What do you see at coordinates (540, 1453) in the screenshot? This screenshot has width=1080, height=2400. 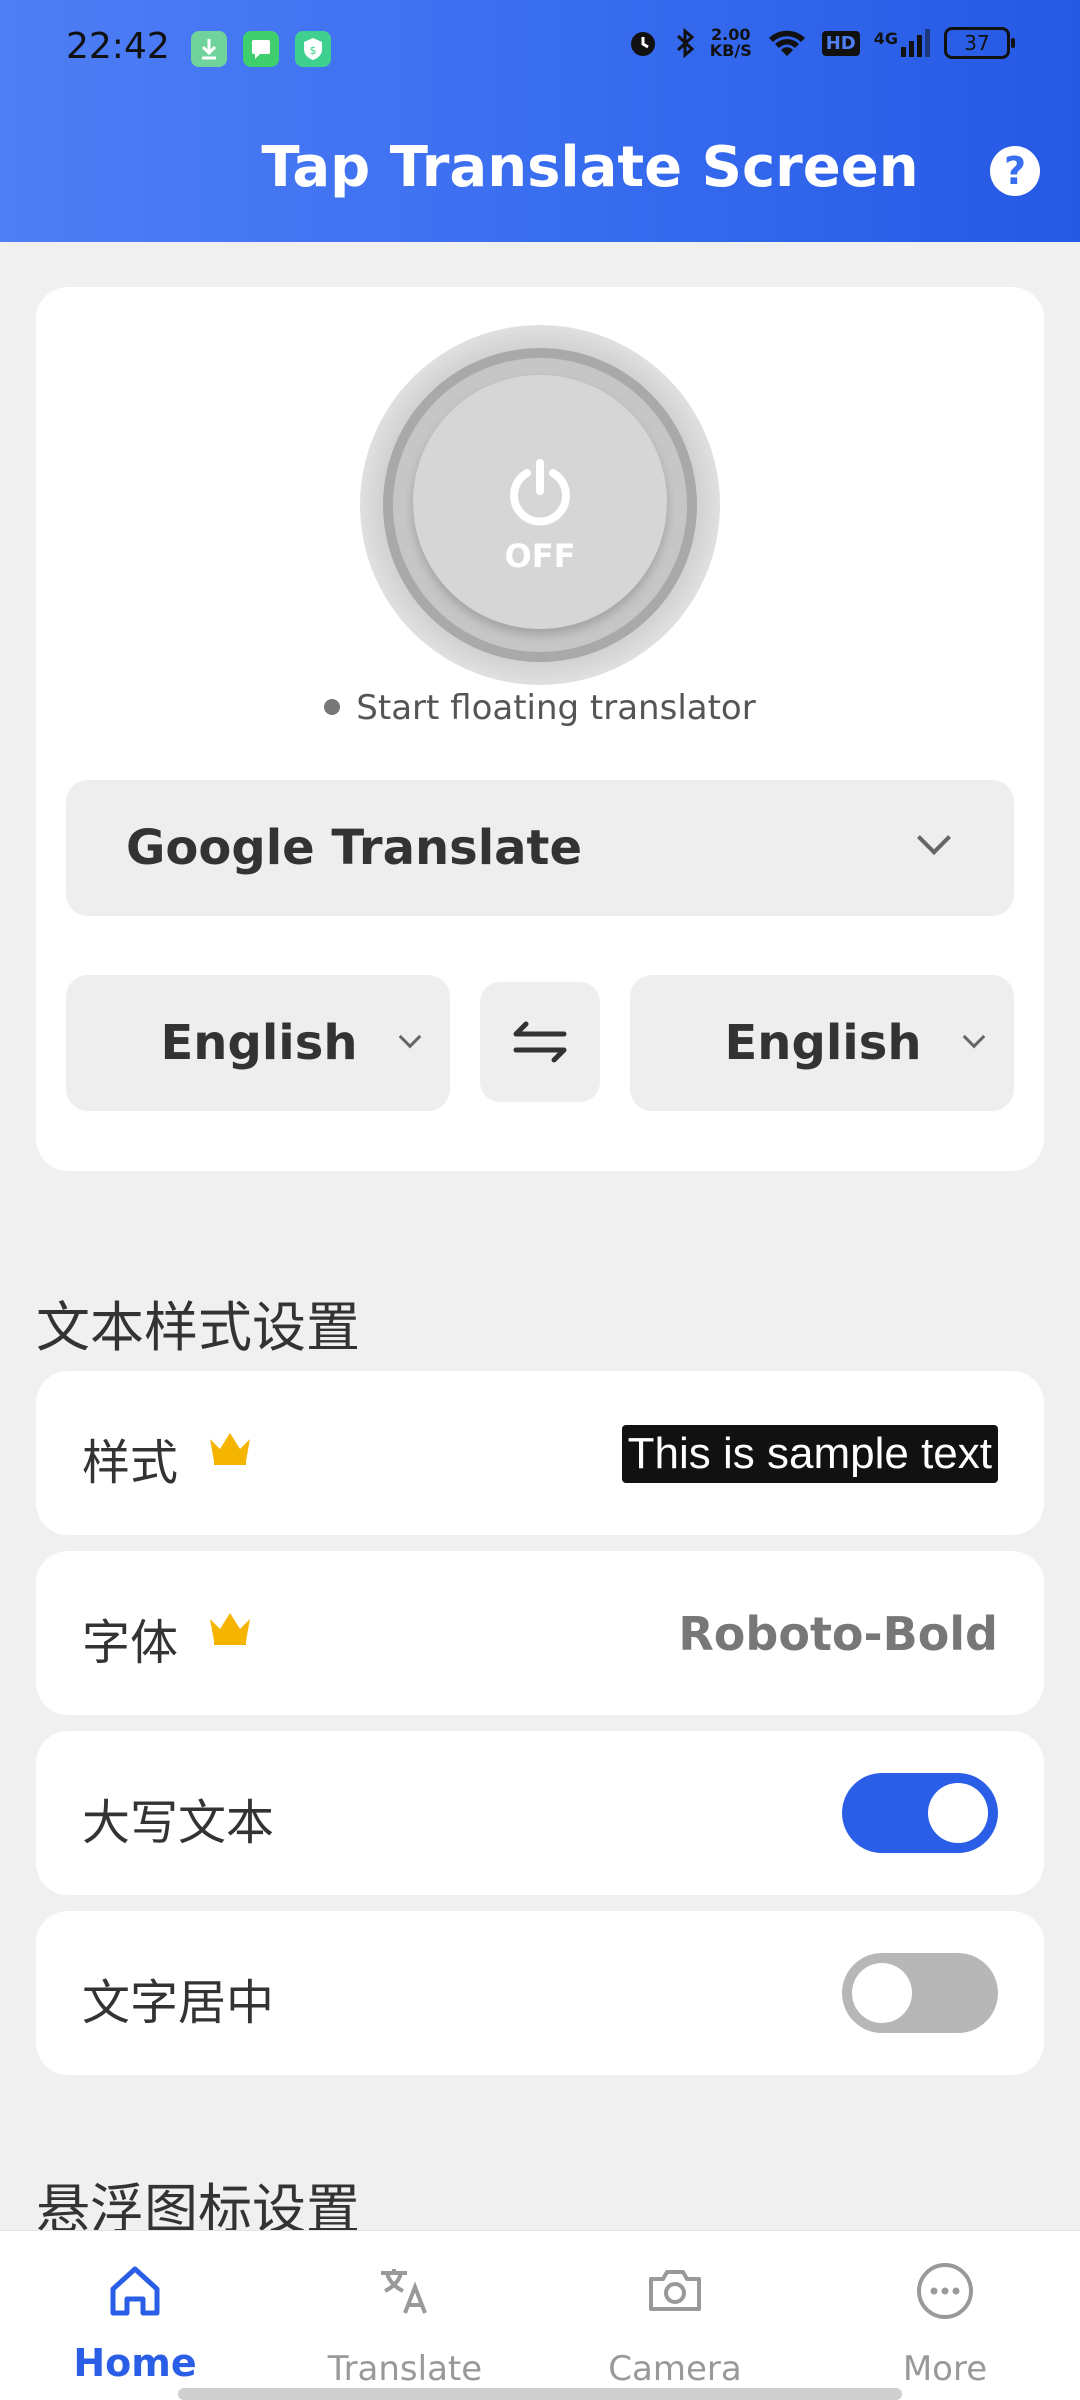 I see `style-setting-row: 样式 This is sample text` at bounding box center [540, 1453].